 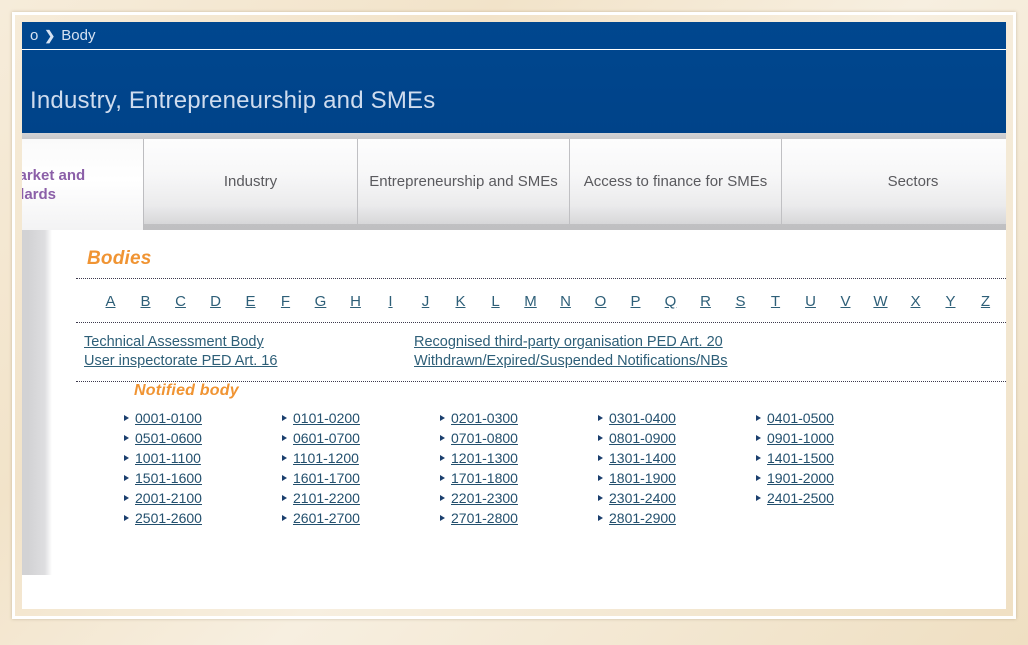 I want to click on range-link: 0301-0400, so click(x=642, y=418).